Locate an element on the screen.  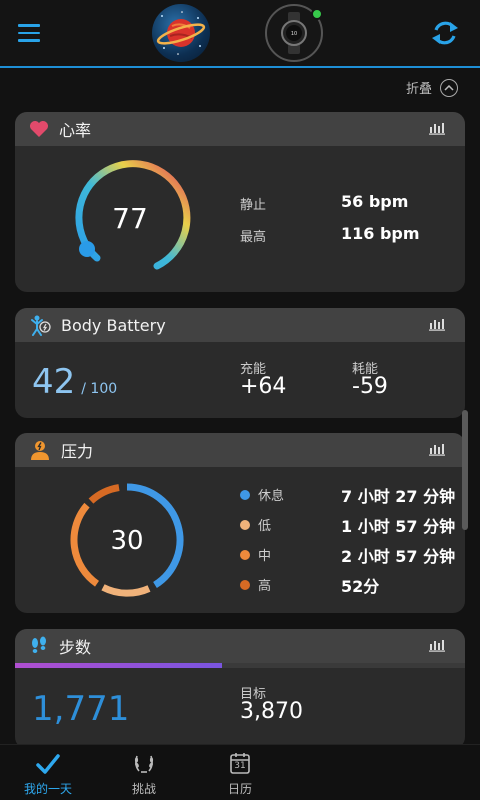
gauge-indicator-knob is located at coordinates (87, 249).